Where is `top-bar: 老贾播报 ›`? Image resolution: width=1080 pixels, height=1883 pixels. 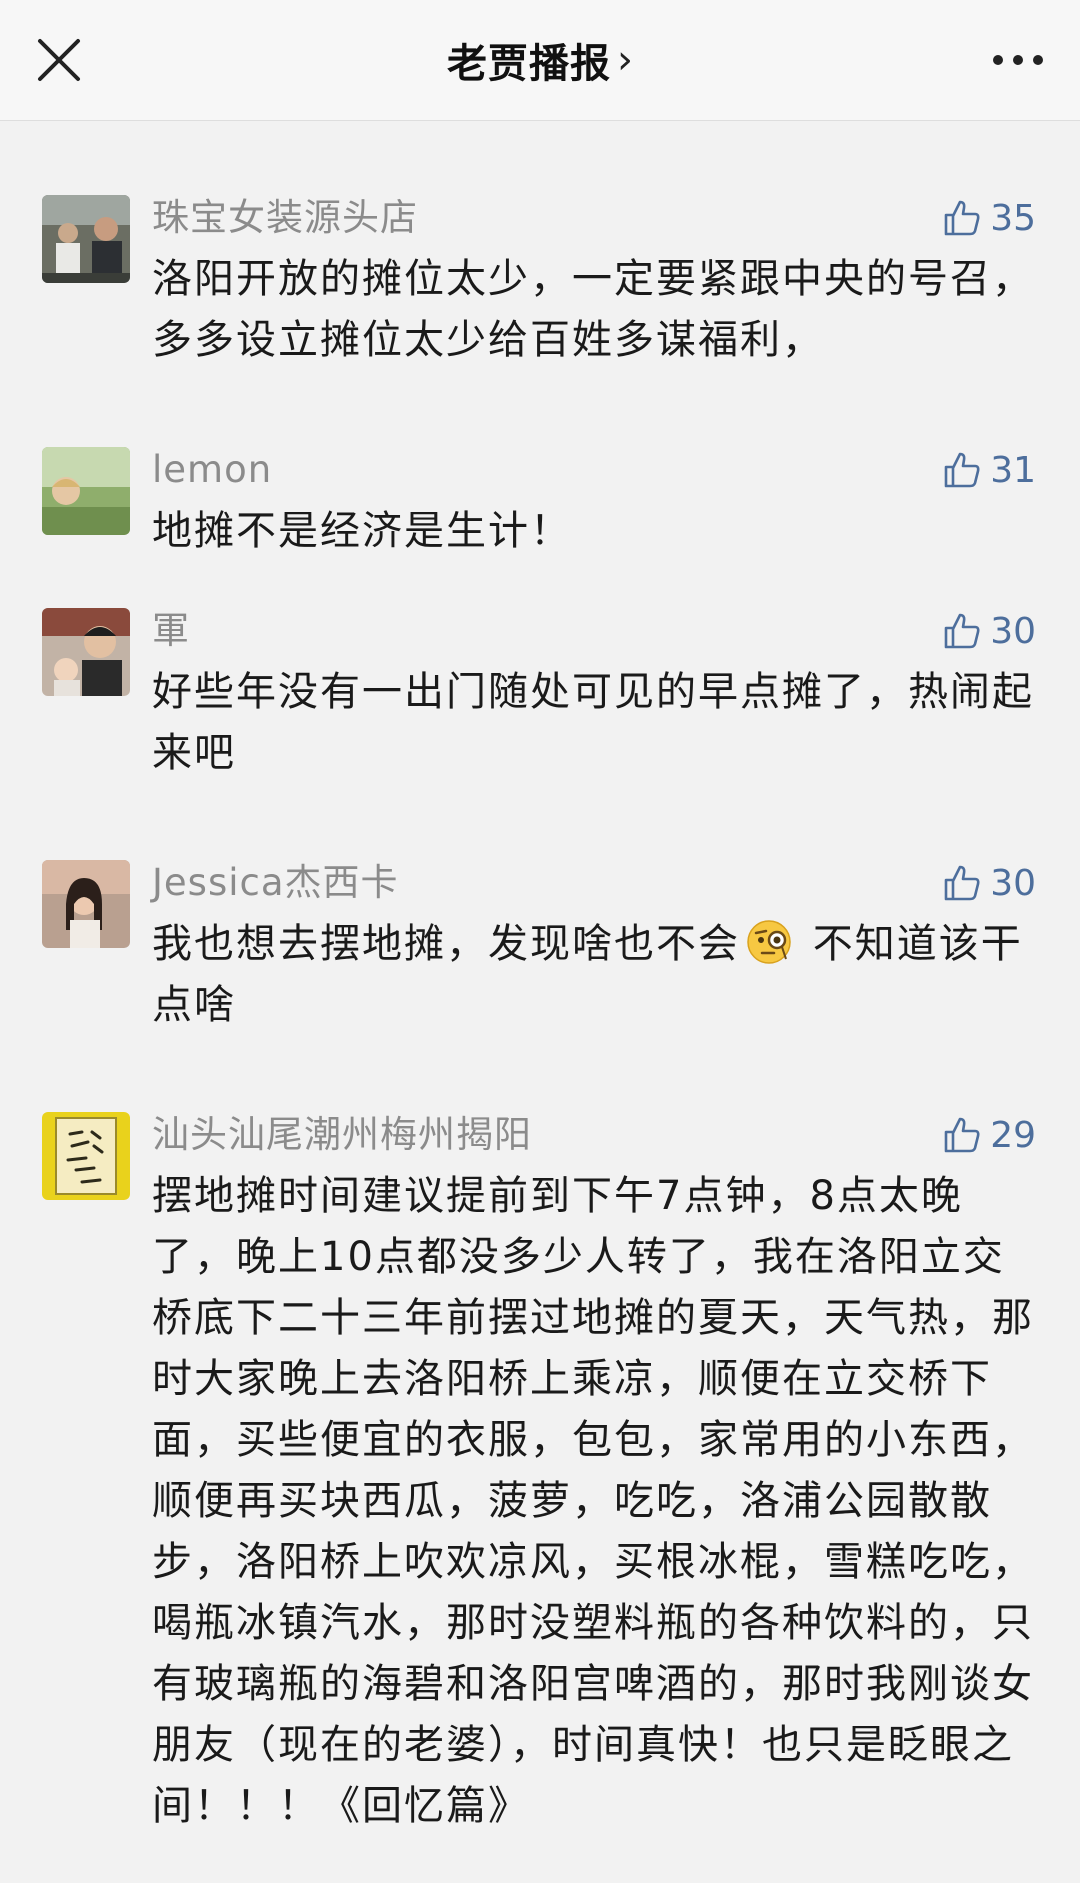 top-bar: 老贾播报 › is located at coordinates (540, 60).